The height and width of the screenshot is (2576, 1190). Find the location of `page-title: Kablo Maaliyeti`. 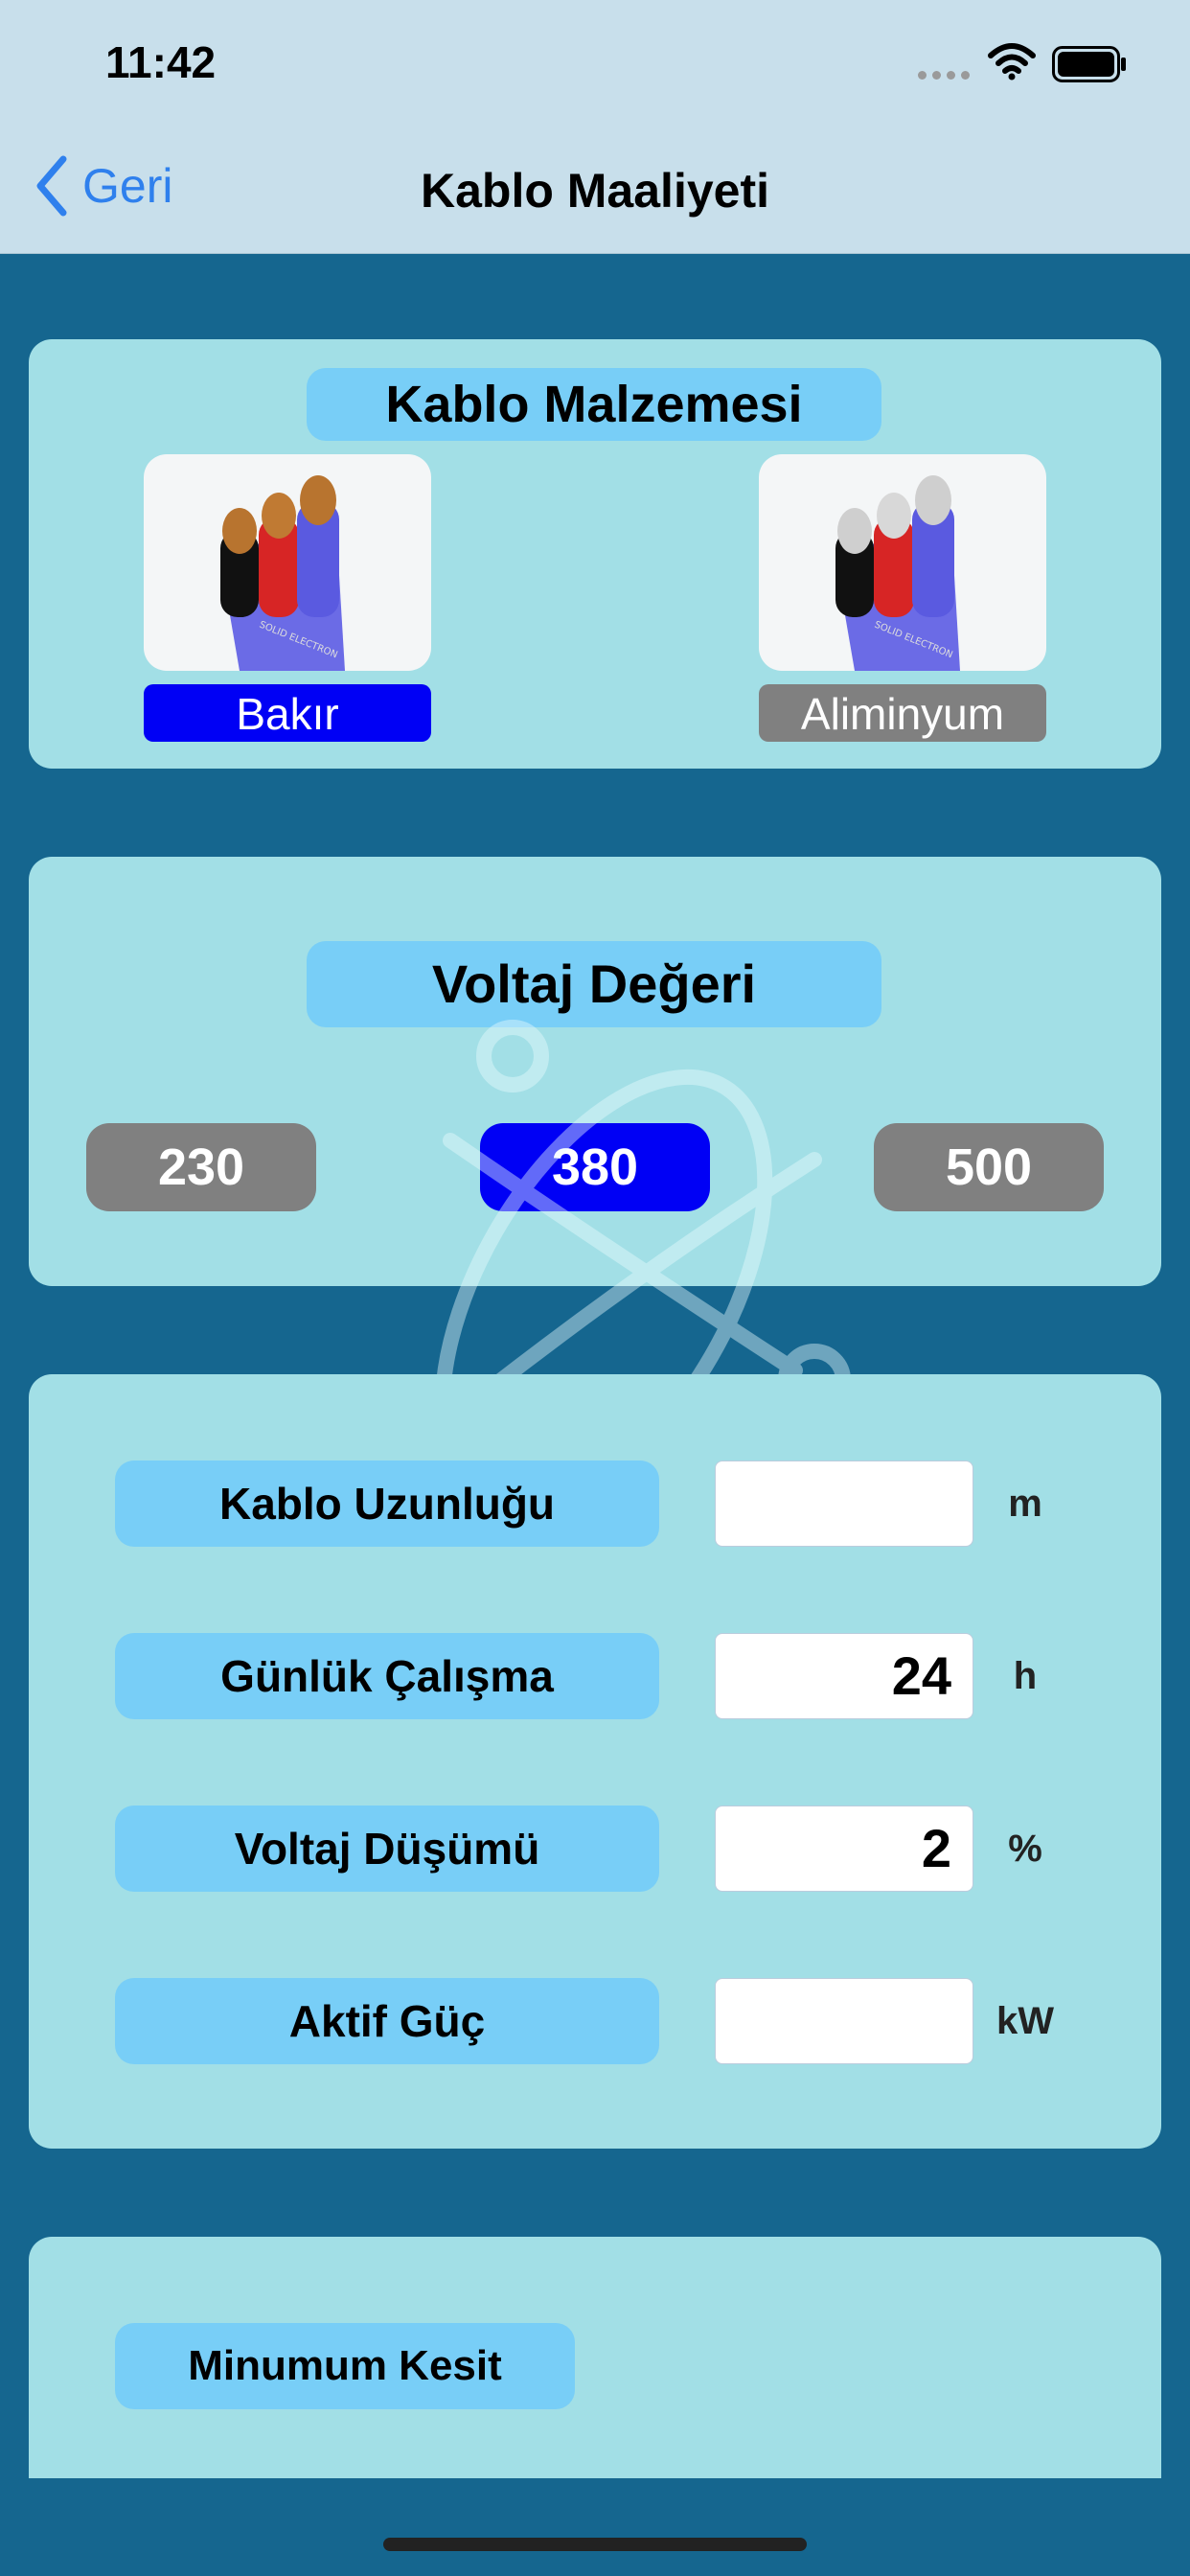

page-title: Kablo Maaliyeti is located at coordinates (595, 191).